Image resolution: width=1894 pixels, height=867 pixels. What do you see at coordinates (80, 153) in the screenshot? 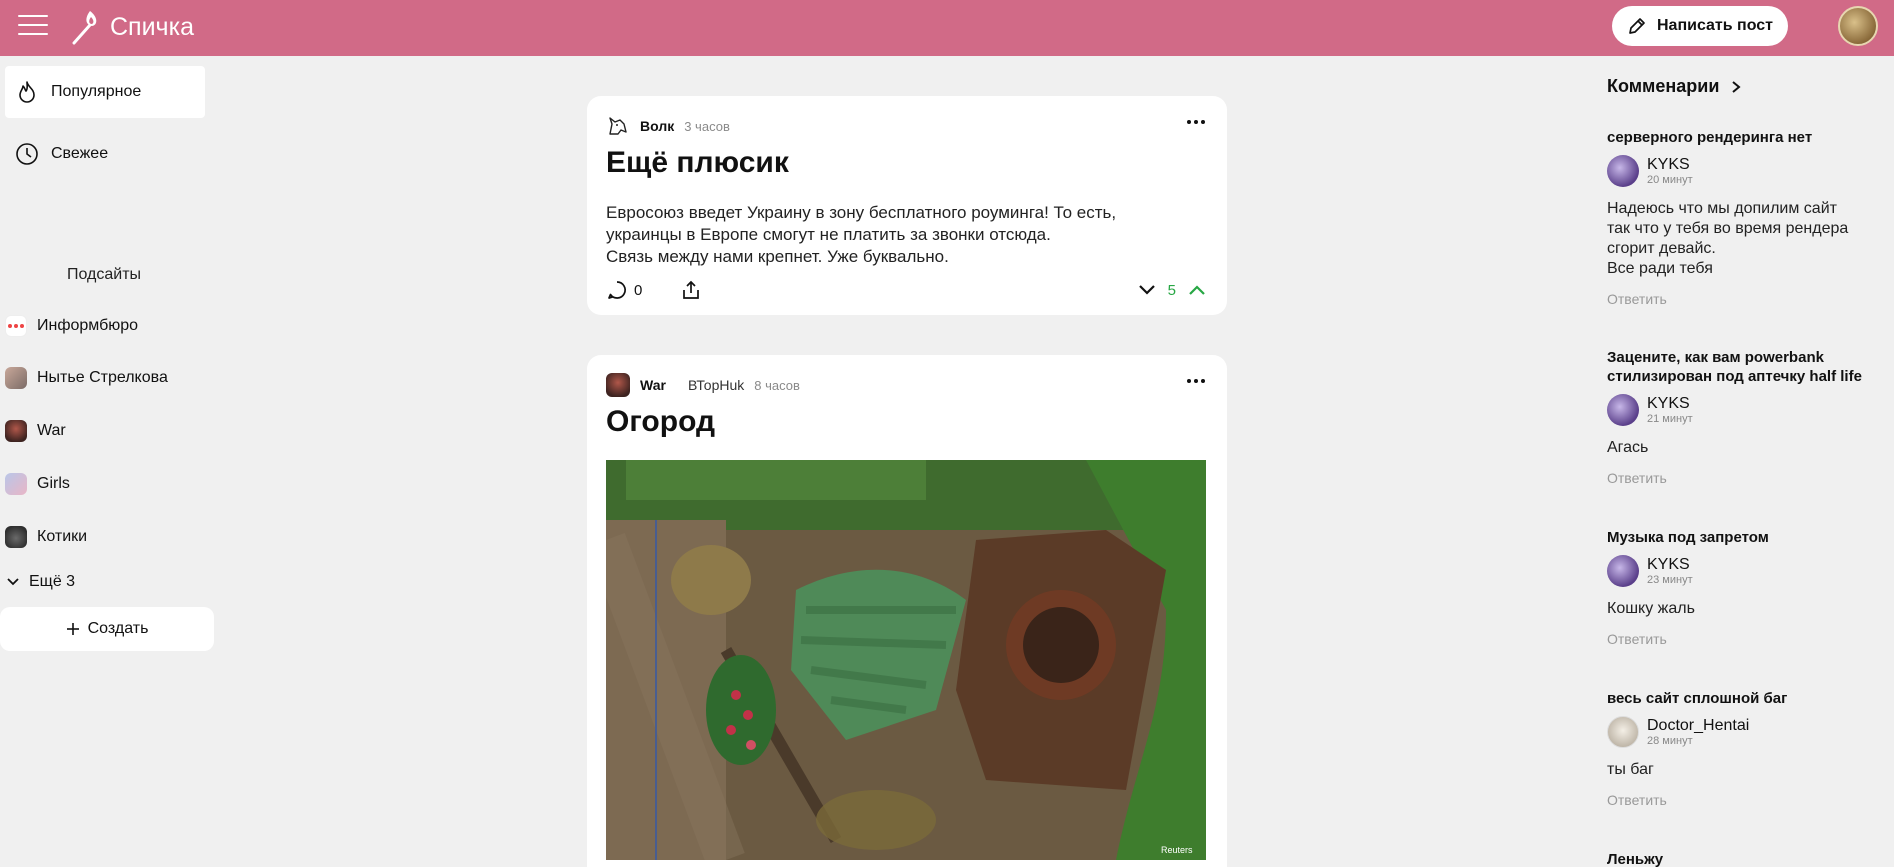
I see `sidebar-item-label: Свежее` at bounding box center [80, 153].